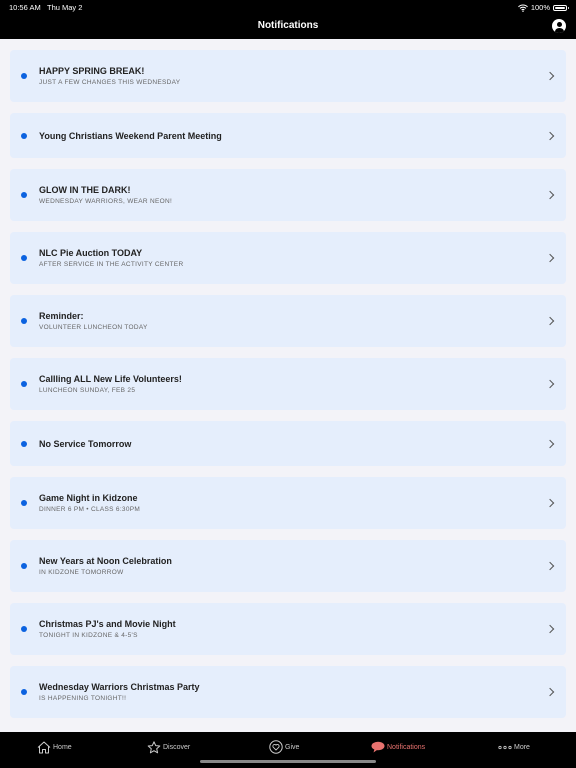 The image size is (576, 768). I want to click on tab-more: More, so click(514, 747).